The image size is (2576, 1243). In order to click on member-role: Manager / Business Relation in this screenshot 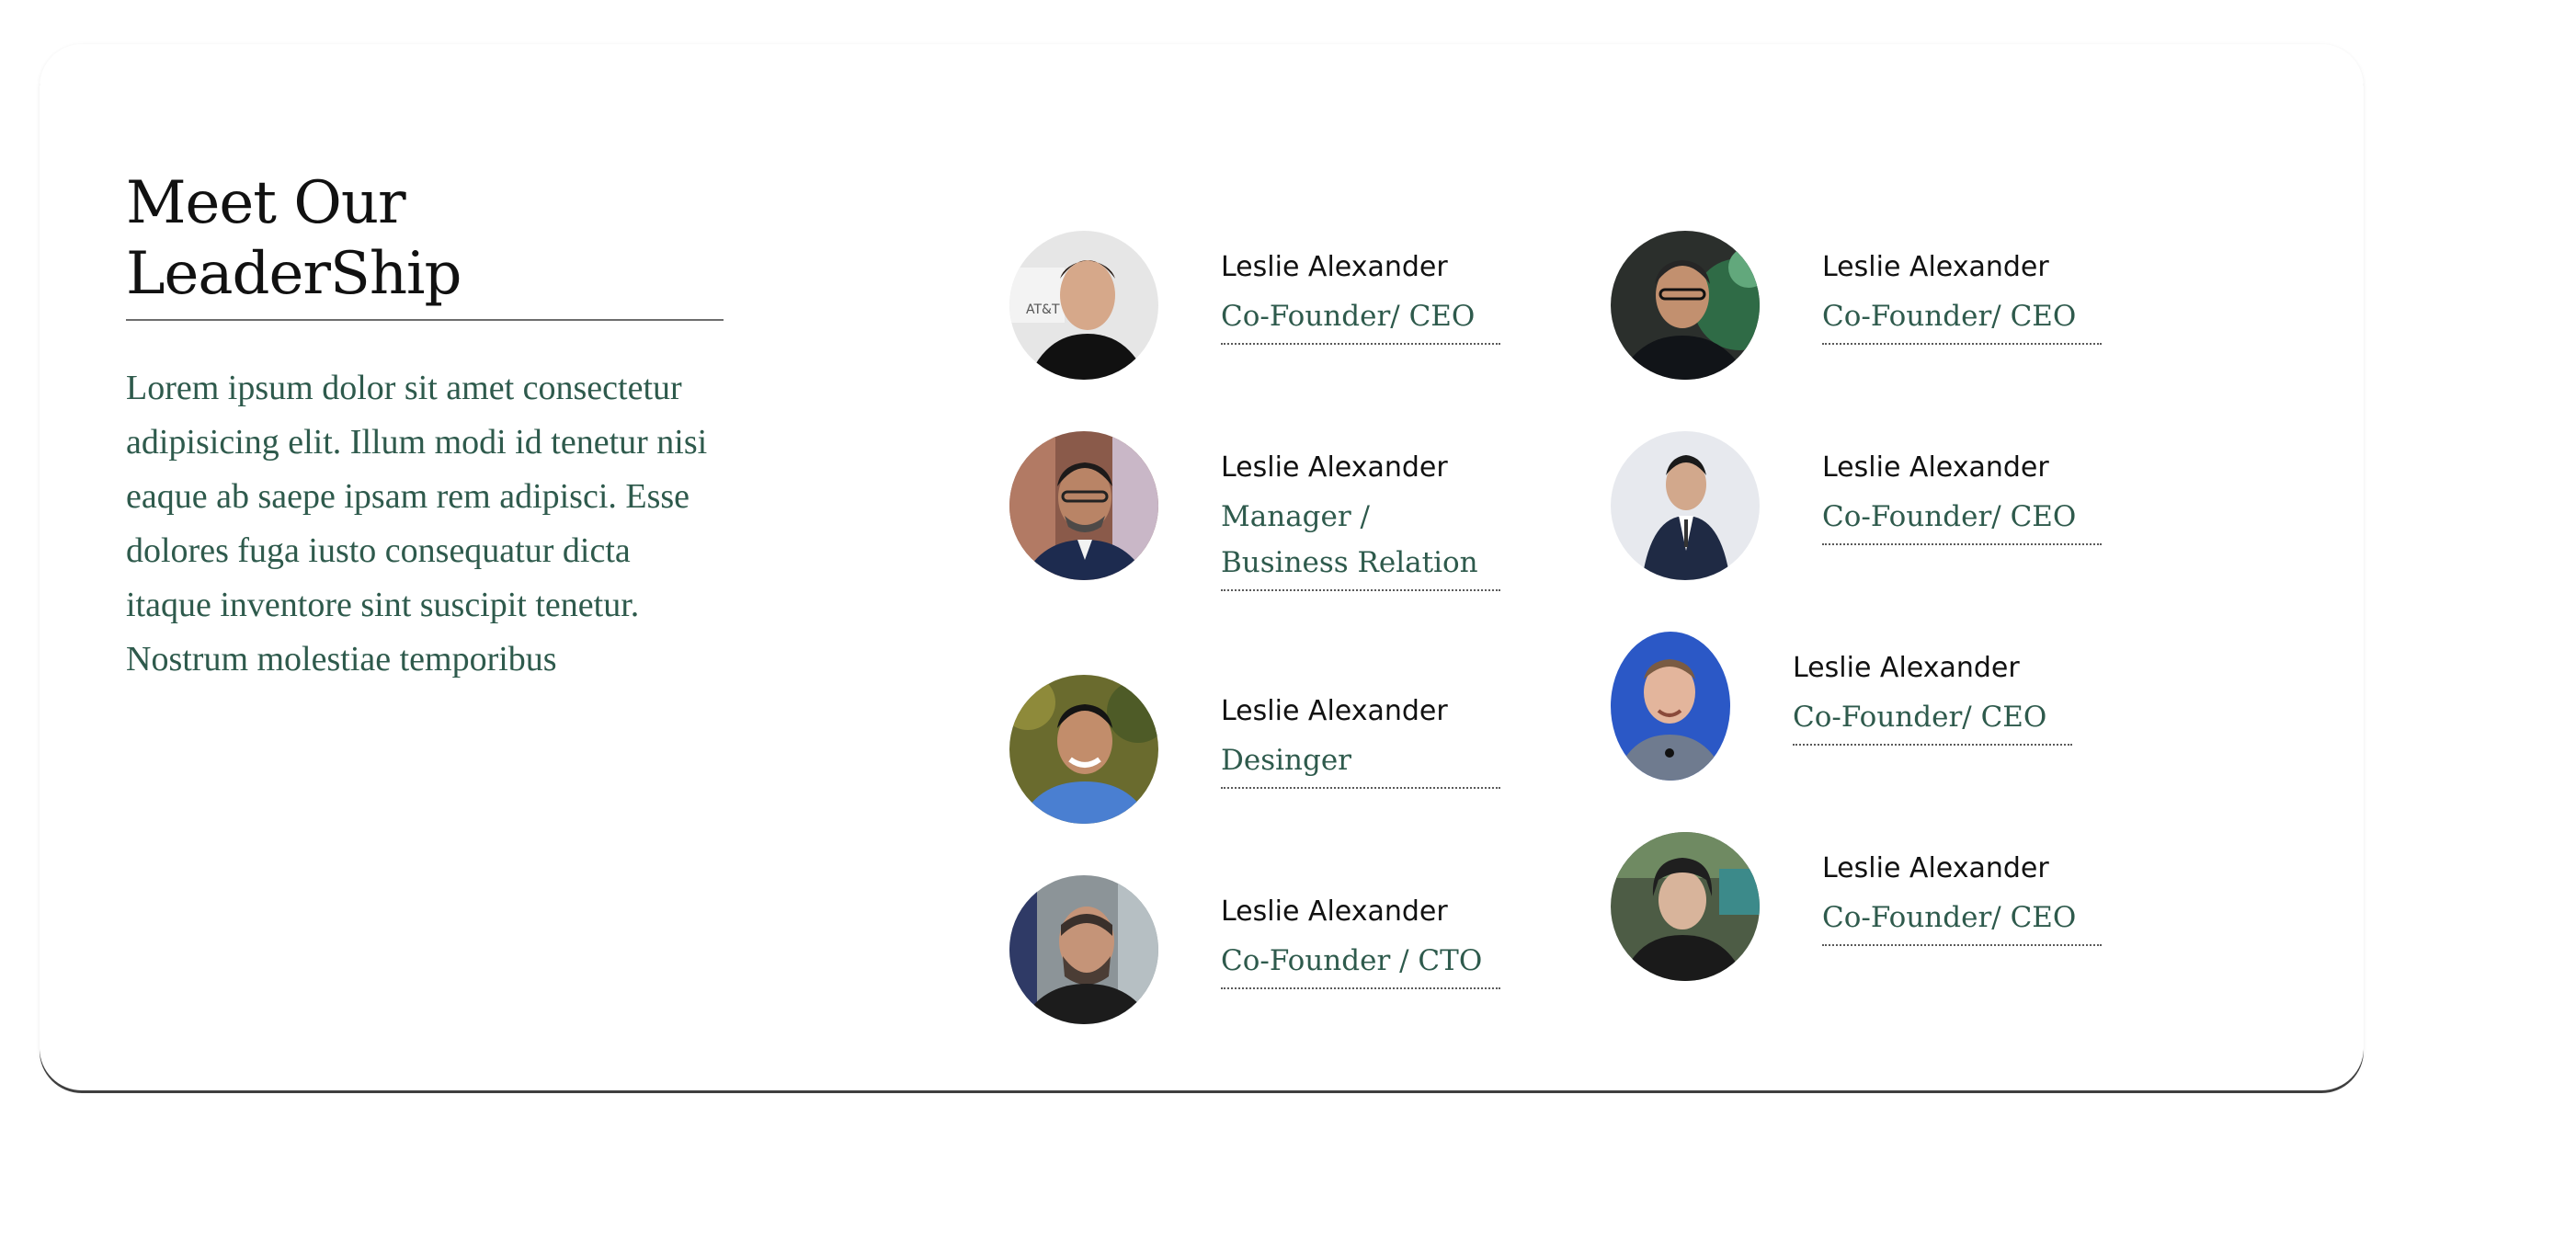, I will do `click(1360, 542)`.